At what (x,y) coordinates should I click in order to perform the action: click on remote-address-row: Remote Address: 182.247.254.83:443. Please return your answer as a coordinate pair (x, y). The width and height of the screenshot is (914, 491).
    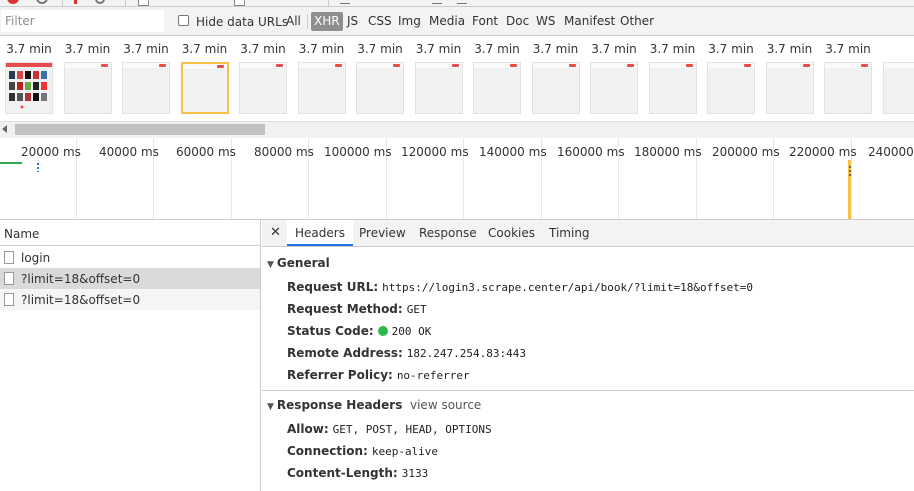
    Looking at the image, I should click on (406, 353).